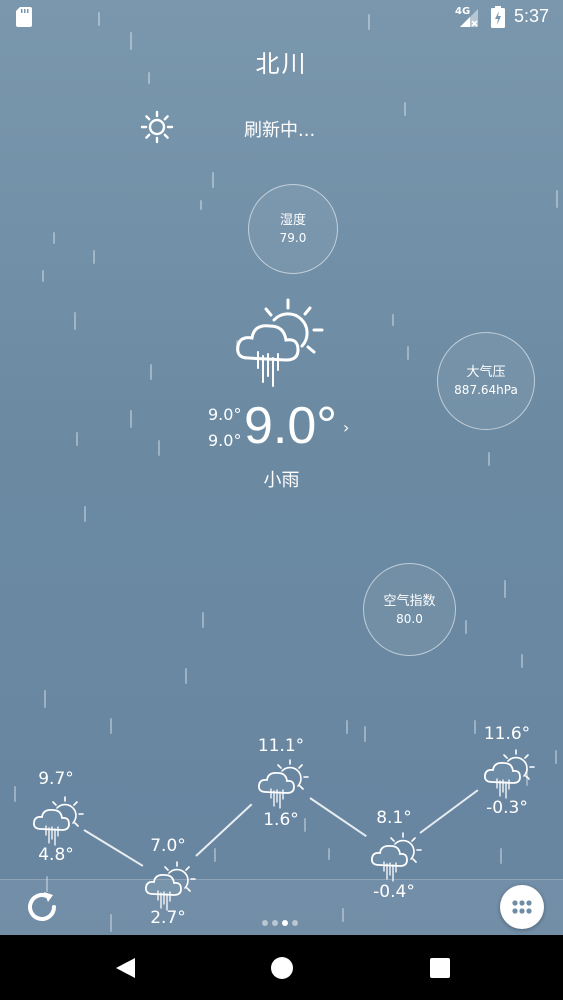 Image resolution: width=563 pixels, height=1000 pixels. I want to click on forecast-low-temp: 1.6°, so click(281, 820).